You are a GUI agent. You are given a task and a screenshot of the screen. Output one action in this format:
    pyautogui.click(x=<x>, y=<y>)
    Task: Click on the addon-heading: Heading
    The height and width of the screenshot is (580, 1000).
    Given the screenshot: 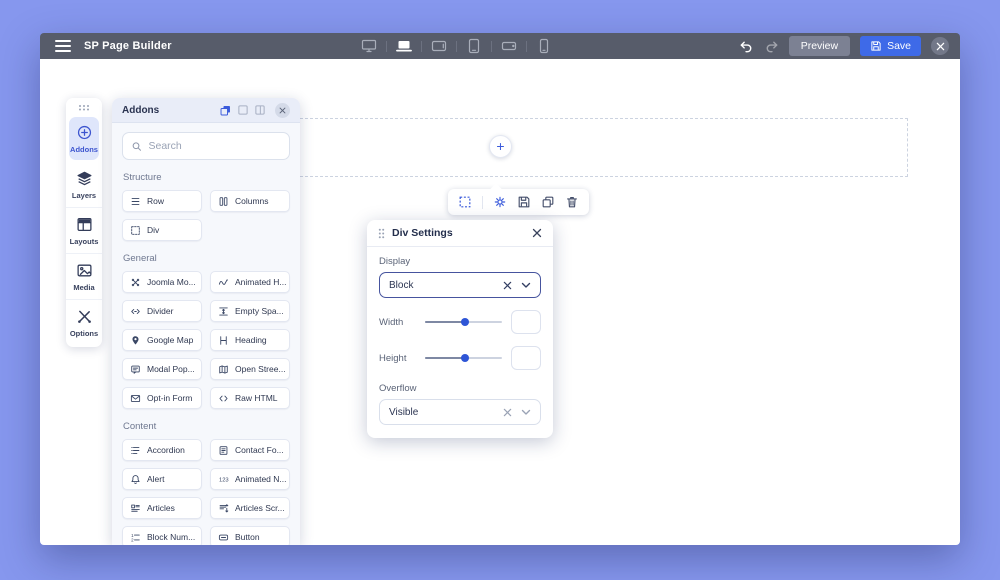 What is the action you would take?
    pyautogui.click(x=250, y=340)
    